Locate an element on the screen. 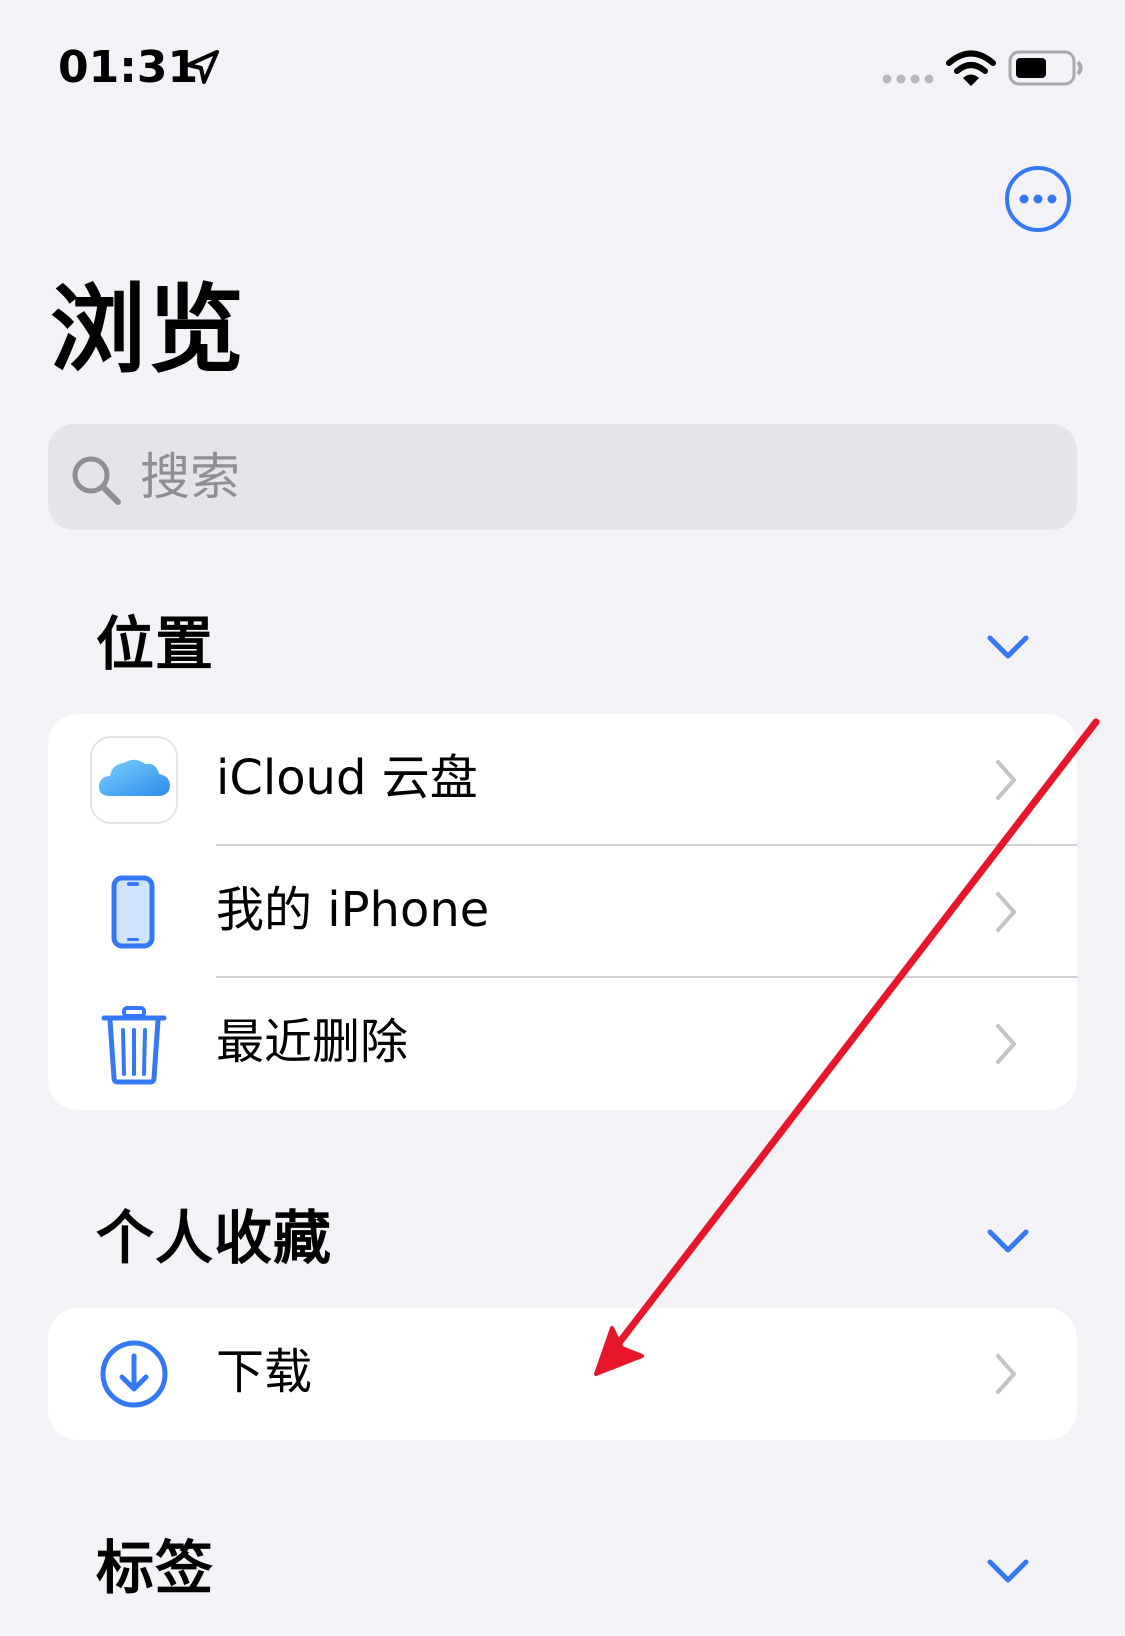 The width and height of the screenshot is (1125, 1636). wifi-icon is located at coordinates (971, 68).